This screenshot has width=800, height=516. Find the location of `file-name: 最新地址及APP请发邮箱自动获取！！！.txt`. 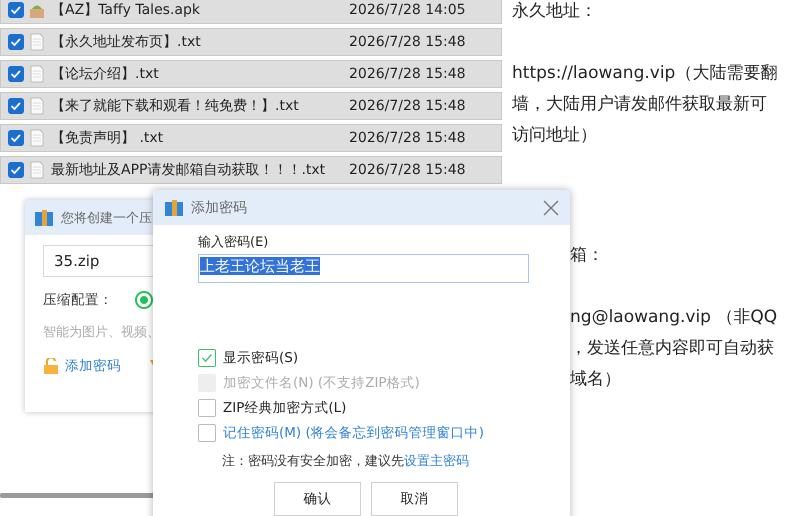

file-name: 最新地址及APP请发邮箱自动获取！！！.txt is located at coordinates (188, 170).